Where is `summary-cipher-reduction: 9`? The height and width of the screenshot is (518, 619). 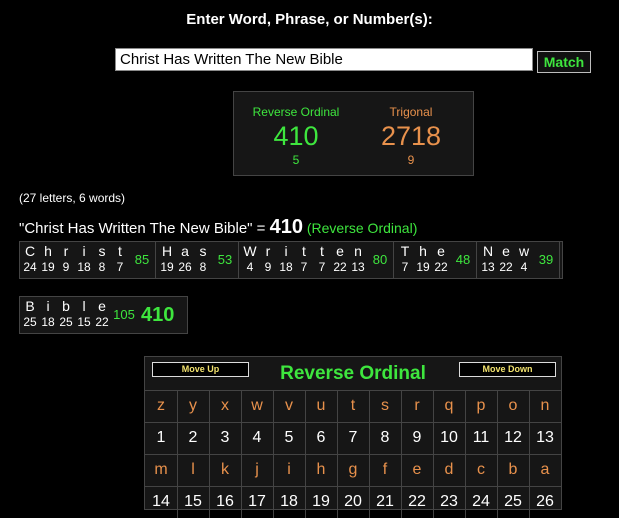 summary-cipher-reduction: 9 is located at coordinates (411, 160).